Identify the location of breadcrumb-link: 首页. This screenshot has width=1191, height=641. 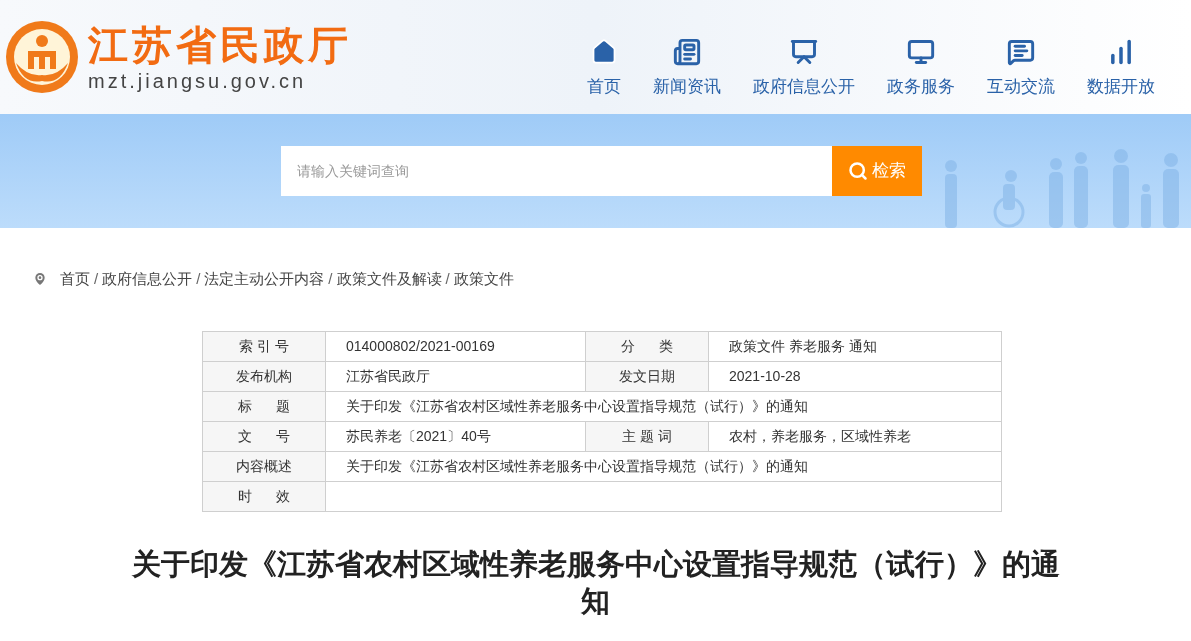
(75, 279).